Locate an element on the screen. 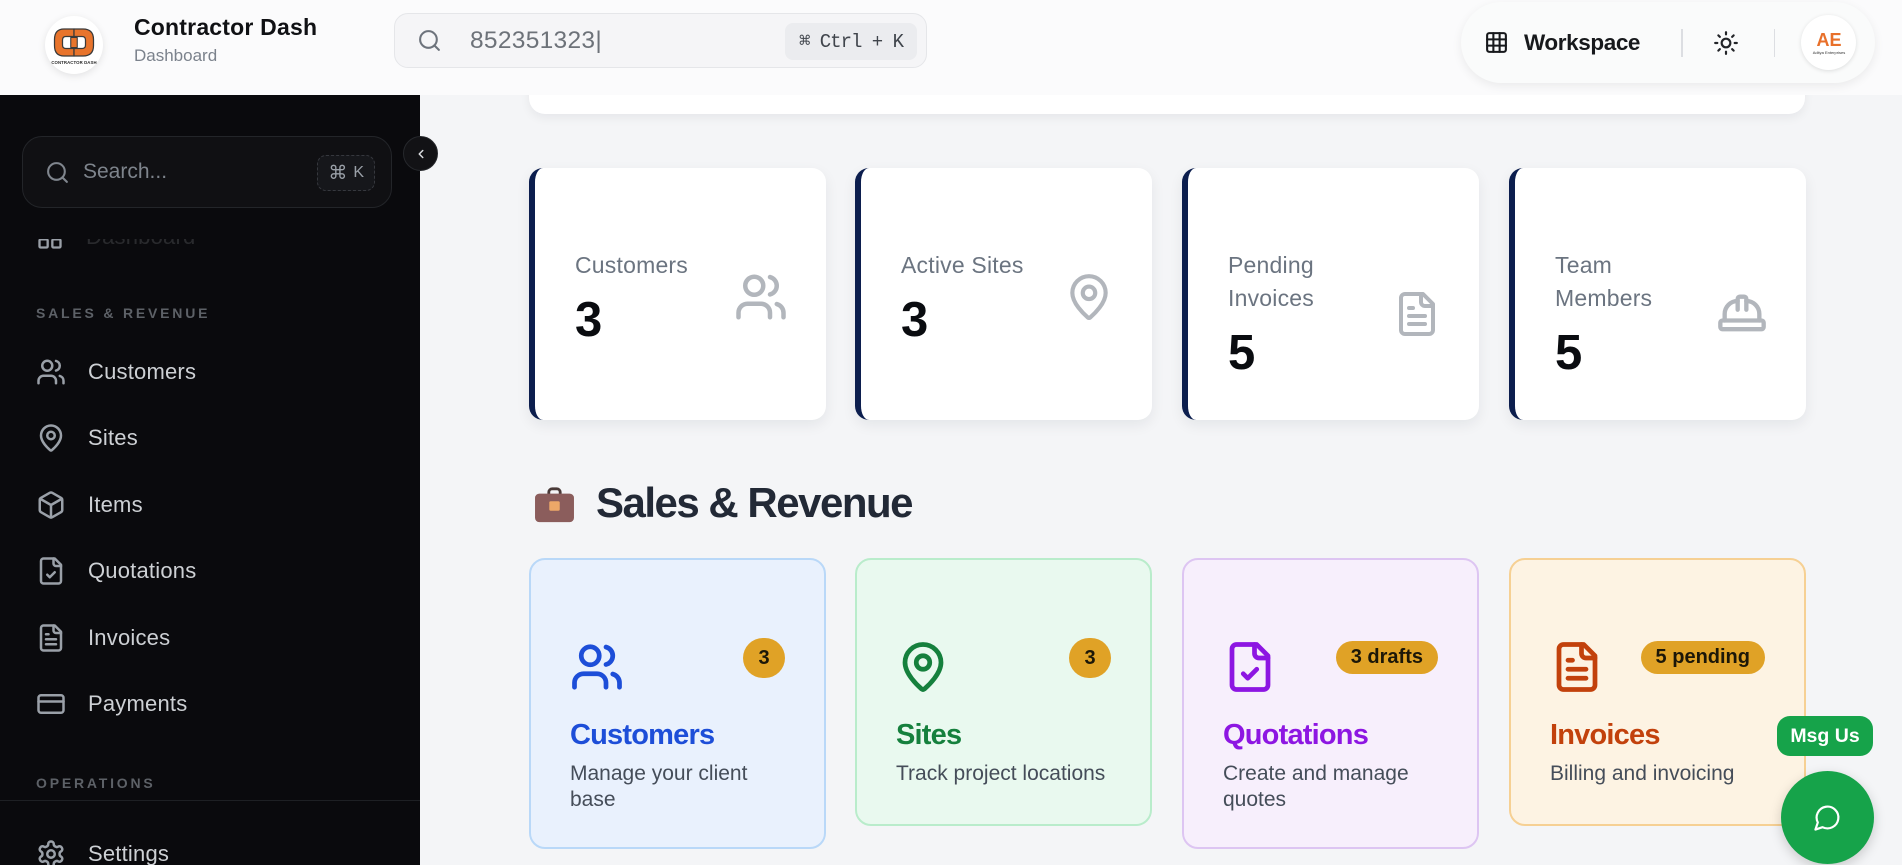  svg-text: Aditya Enterprises is located at coordinates (1828, 52).